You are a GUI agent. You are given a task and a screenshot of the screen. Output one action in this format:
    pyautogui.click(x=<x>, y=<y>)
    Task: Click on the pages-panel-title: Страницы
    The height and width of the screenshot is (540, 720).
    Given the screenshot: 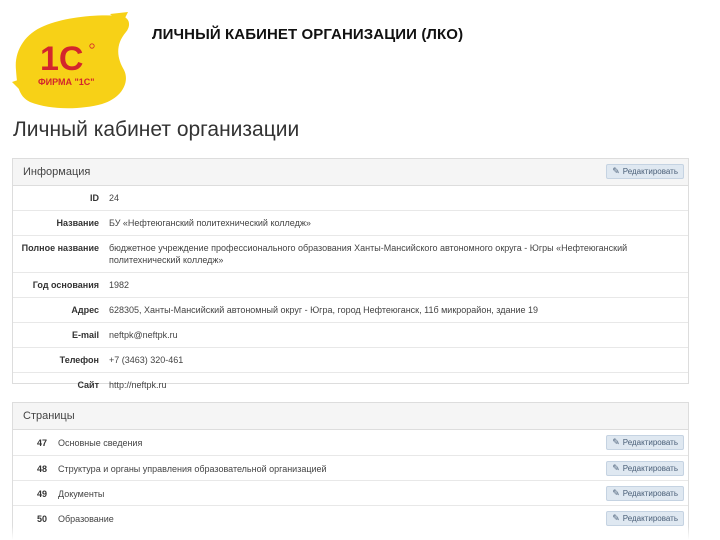 What is the action you would take?
    pyautogui.click(x=49, y=416)
    